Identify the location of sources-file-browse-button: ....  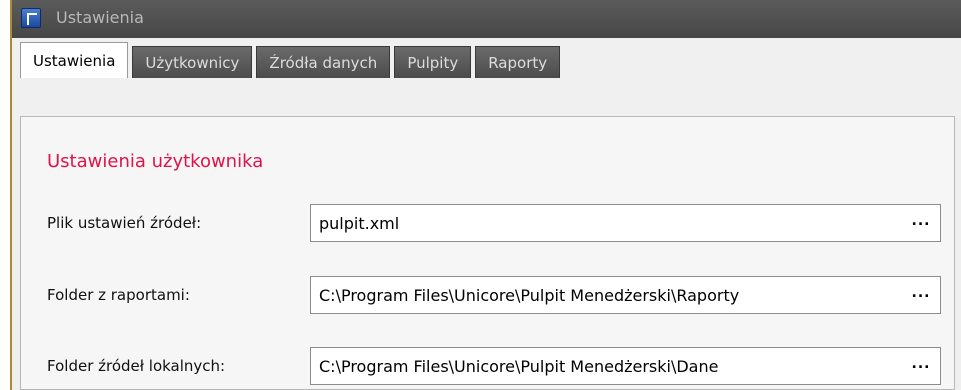
(921, 223).